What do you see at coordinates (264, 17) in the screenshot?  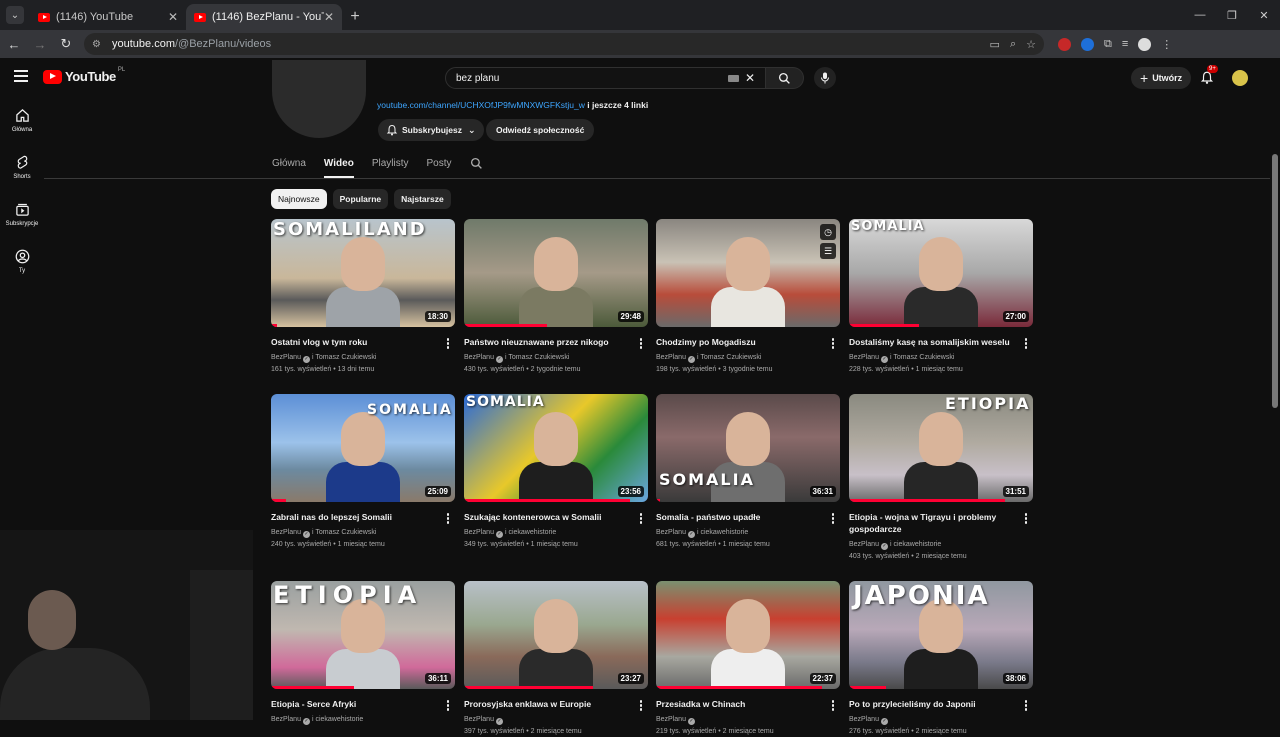 I see `browser-tab-active: (1146) BezPlanu - YouTube ✕` at bounding box center [264, 17].